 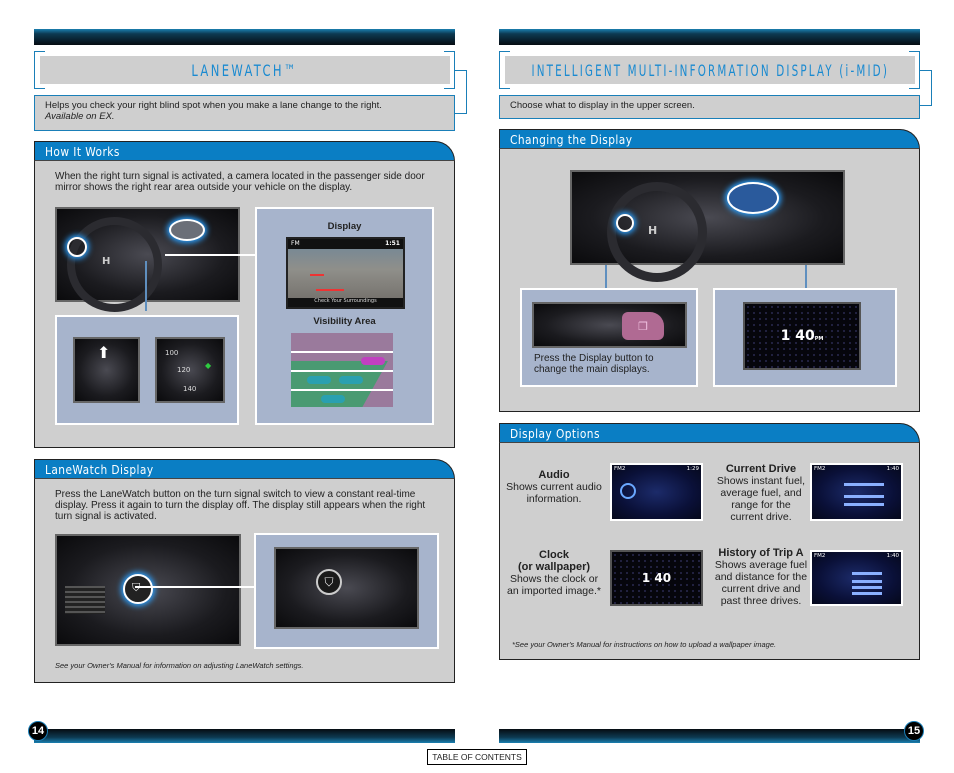 What do you see at coordinates (656, 469) in the screenshot?
I see `screen-status-bar: FM2 1:29` at bounding box center [656, 469].